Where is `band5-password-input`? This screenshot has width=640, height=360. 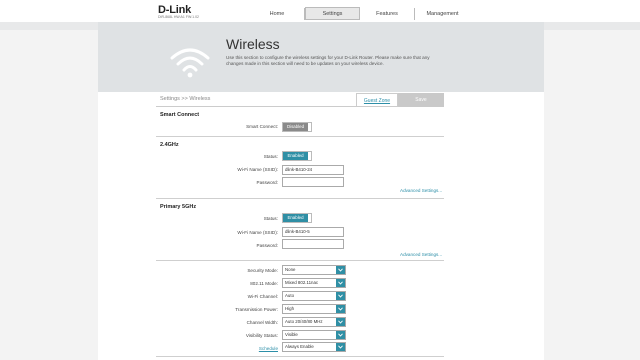 band5-password-input is located at coordinates (313, 244).